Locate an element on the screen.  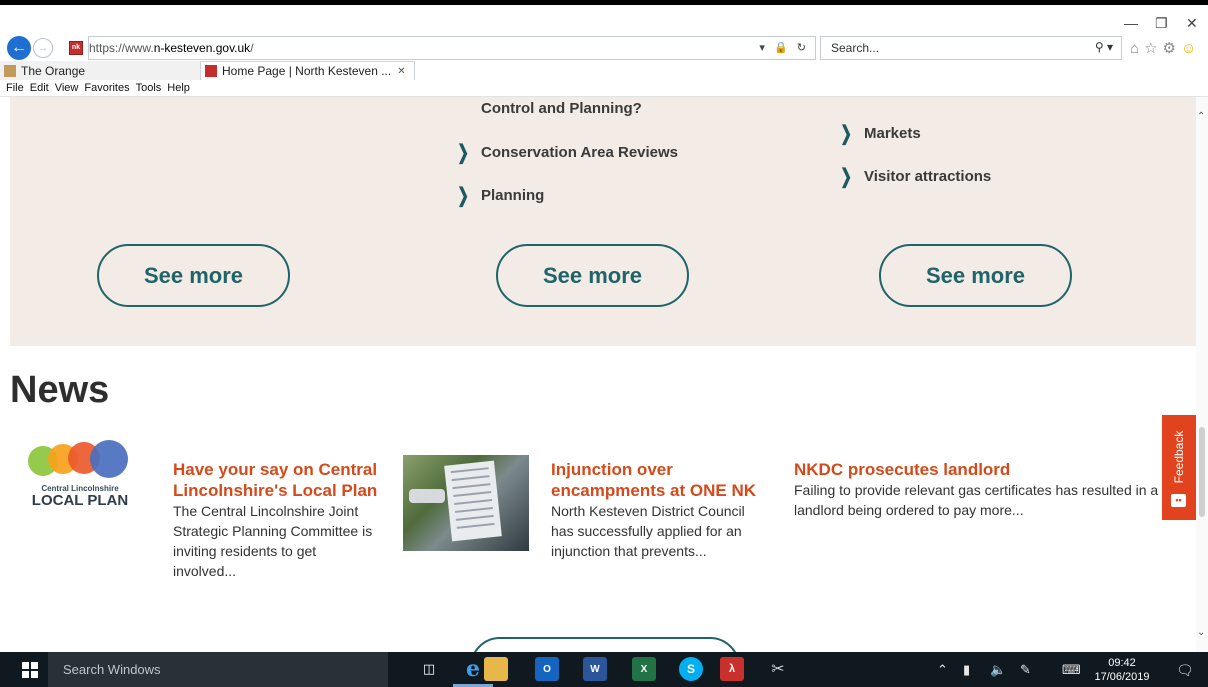
menu-favorites: Favorites is located at coordinates (103, 88).